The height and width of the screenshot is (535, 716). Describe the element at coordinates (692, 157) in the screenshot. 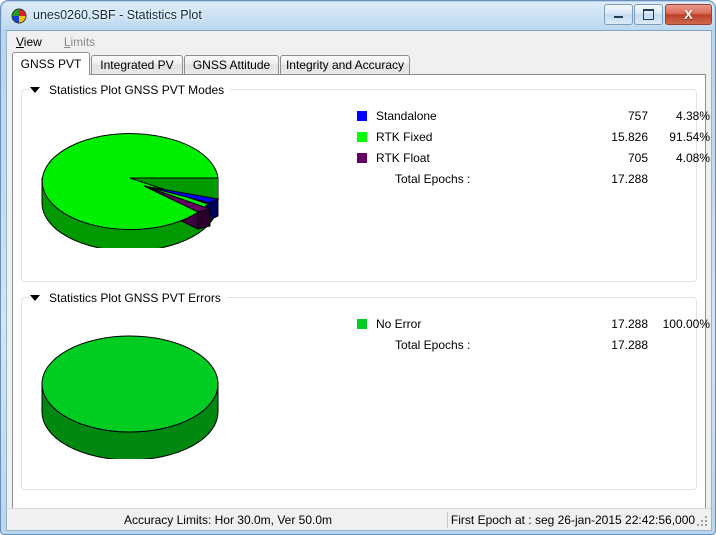

I see `legend-percent-rtk-float: 4.08%` at that location.